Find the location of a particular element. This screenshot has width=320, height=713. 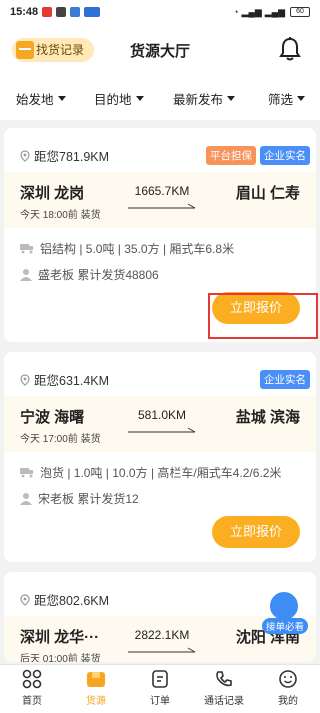

goods-info: 泡货 | 1.0吨 | 10.0方 | 高栏车/厢式车4.2/6.2米 is located at coordinates (150, 472).